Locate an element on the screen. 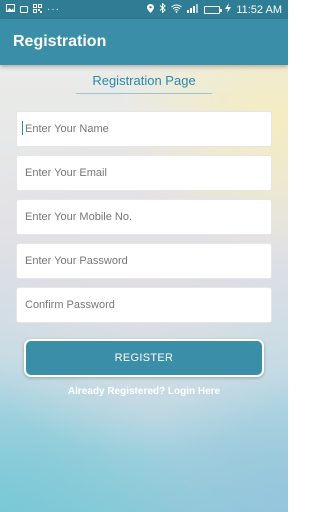  qr-icon is located at coordinates (37, 9).